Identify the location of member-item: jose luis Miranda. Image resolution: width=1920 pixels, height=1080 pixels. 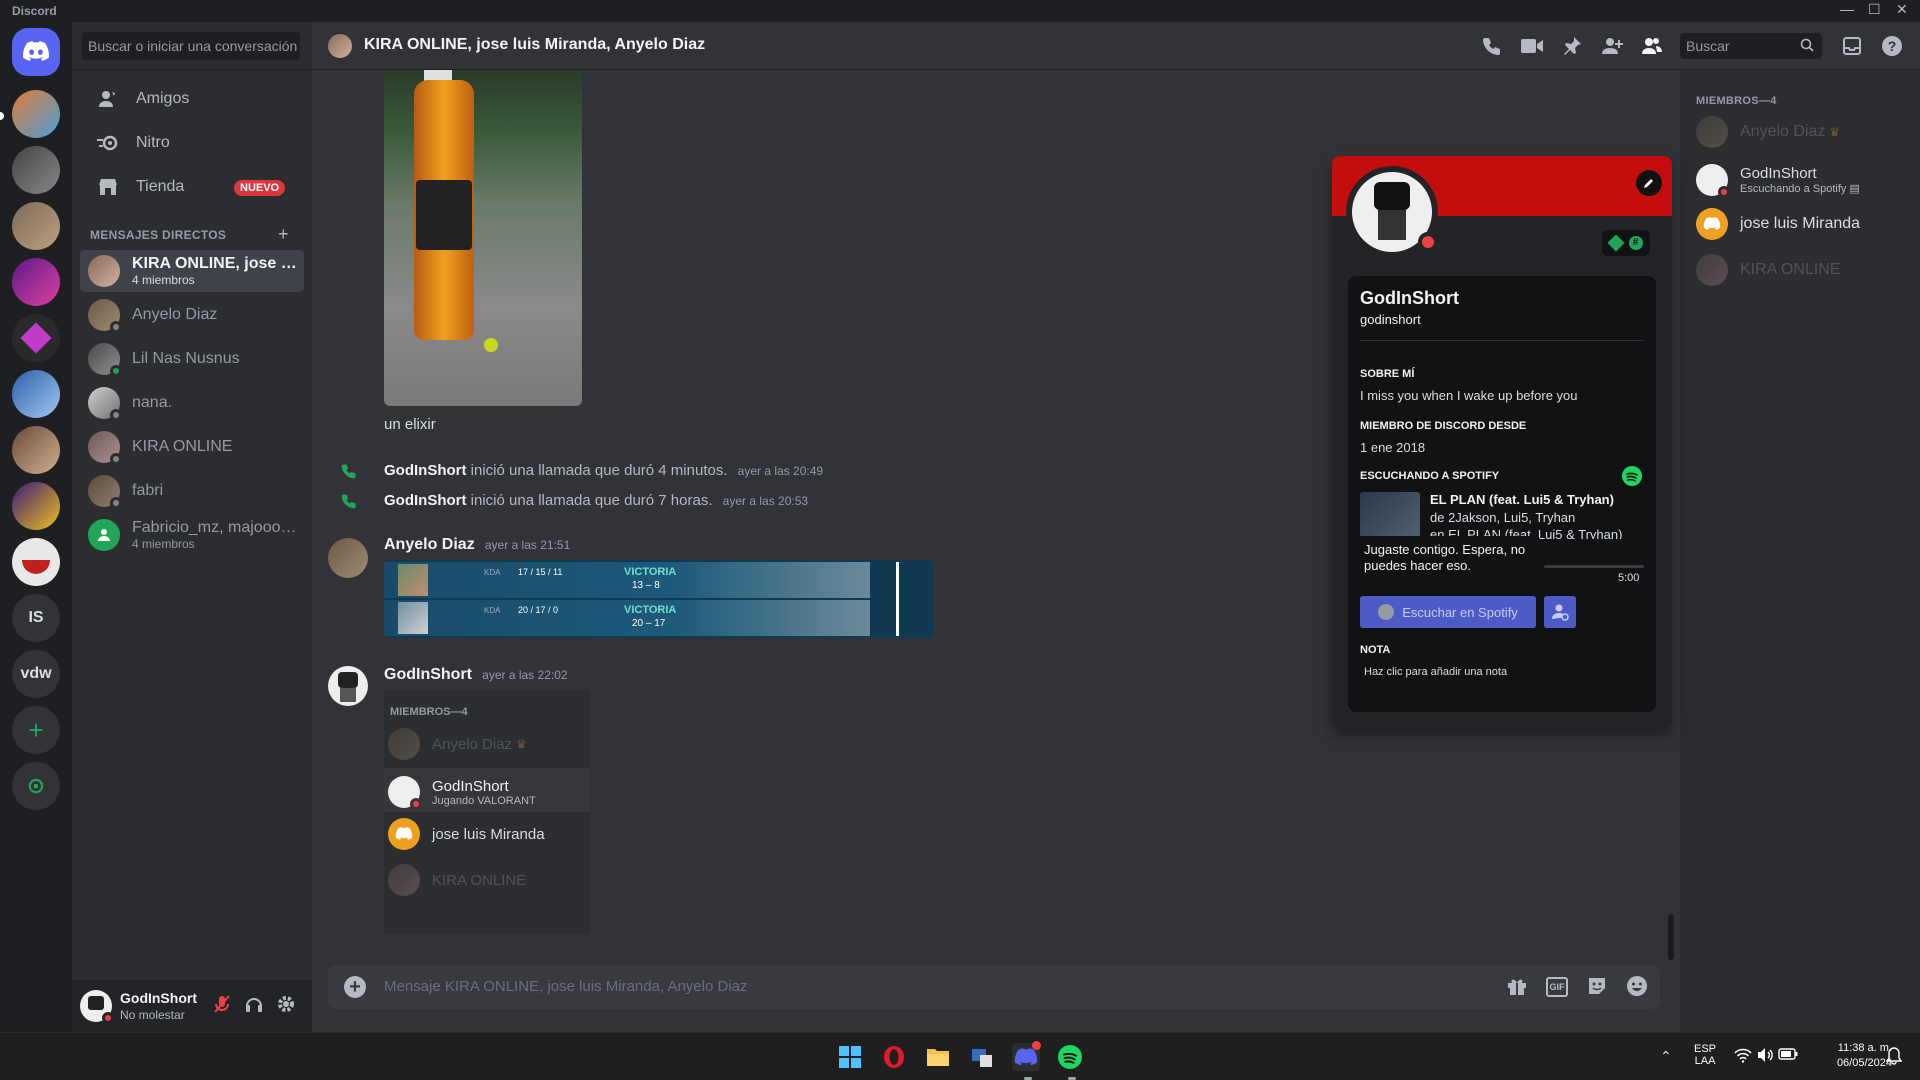
(1800, 224).